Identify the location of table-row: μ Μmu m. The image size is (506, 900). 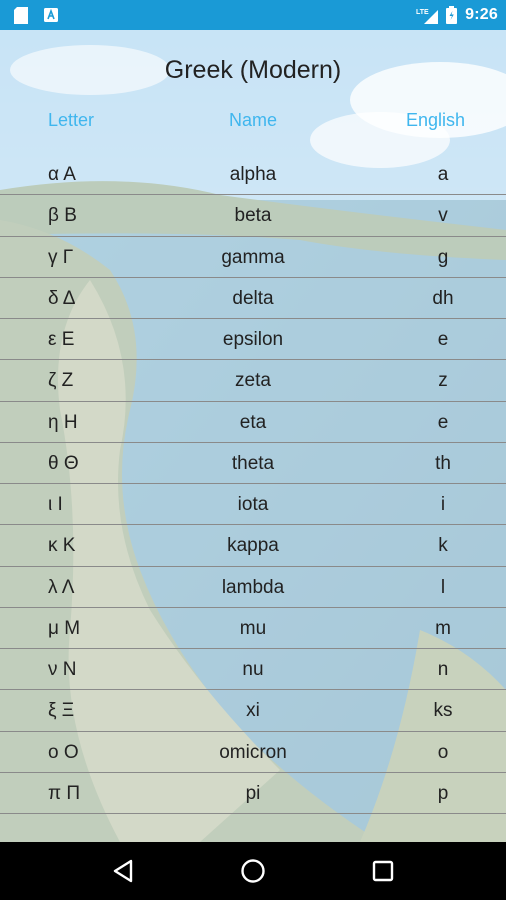
(253, 628).